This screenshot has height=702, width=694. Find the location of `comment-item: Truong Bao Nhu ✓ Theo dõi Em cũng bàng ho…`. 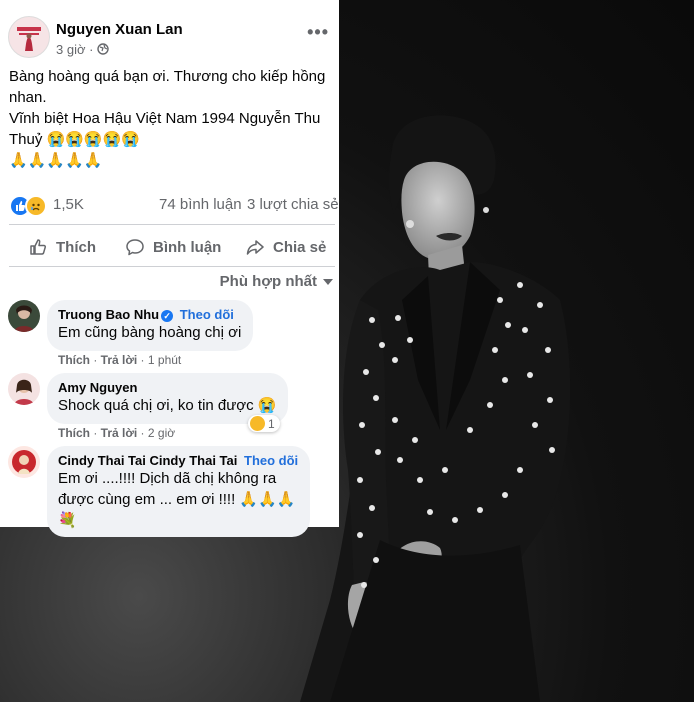

comment-item: Truong Bao Nhu ✓ Theo dõi Em cũng bàng ho… is located at coordinates (173, 335).